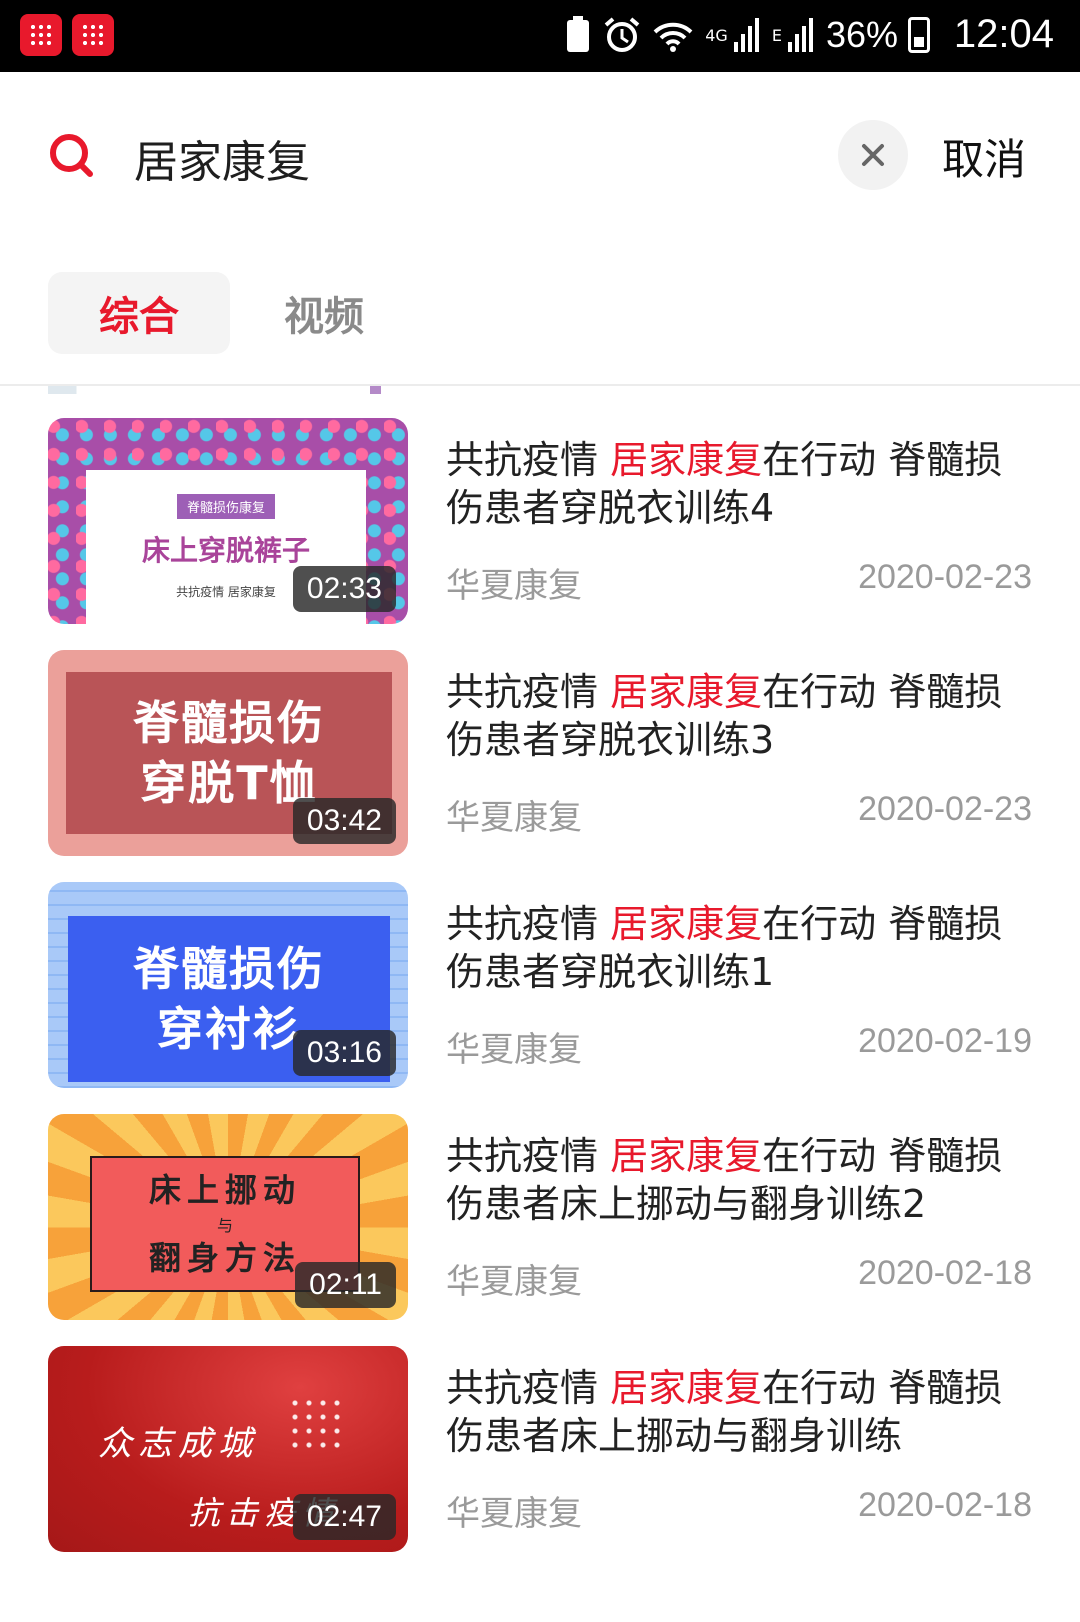  What do you see at coordinates (776, 35) in the screenshot?
I see `network-e-label: E` at bounding box center [776, 35].